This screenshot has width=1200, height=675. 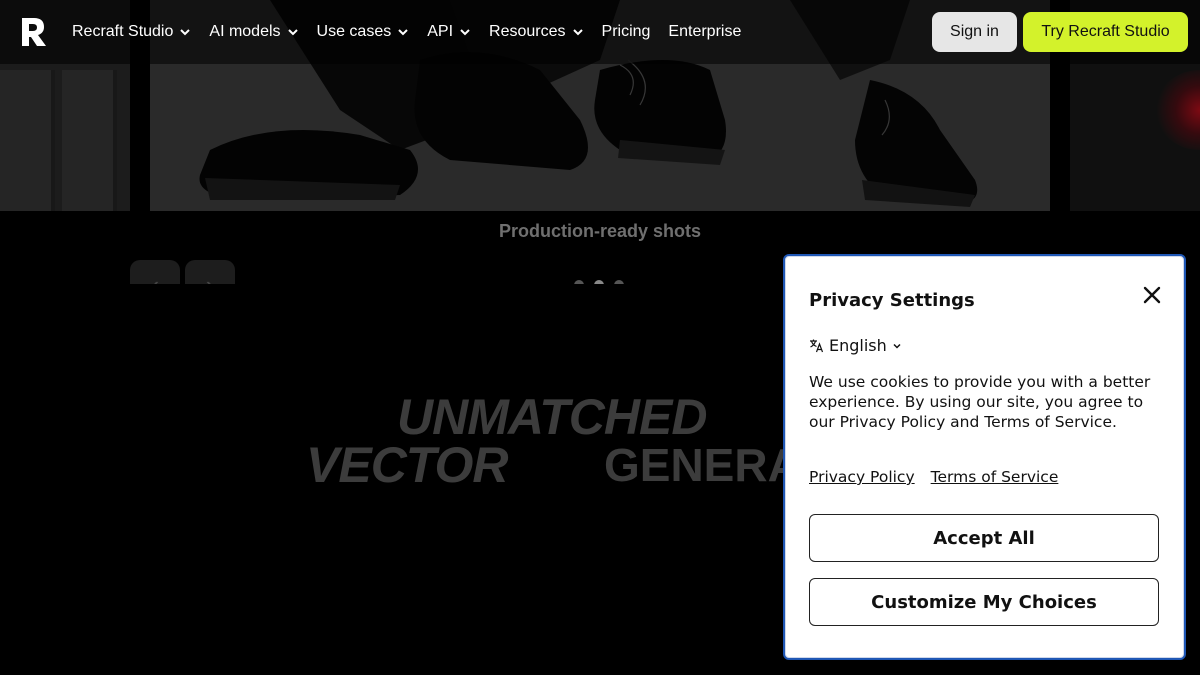 I want to click on customize-choices-button: Customize My Choices, so click(x=984, y=602).